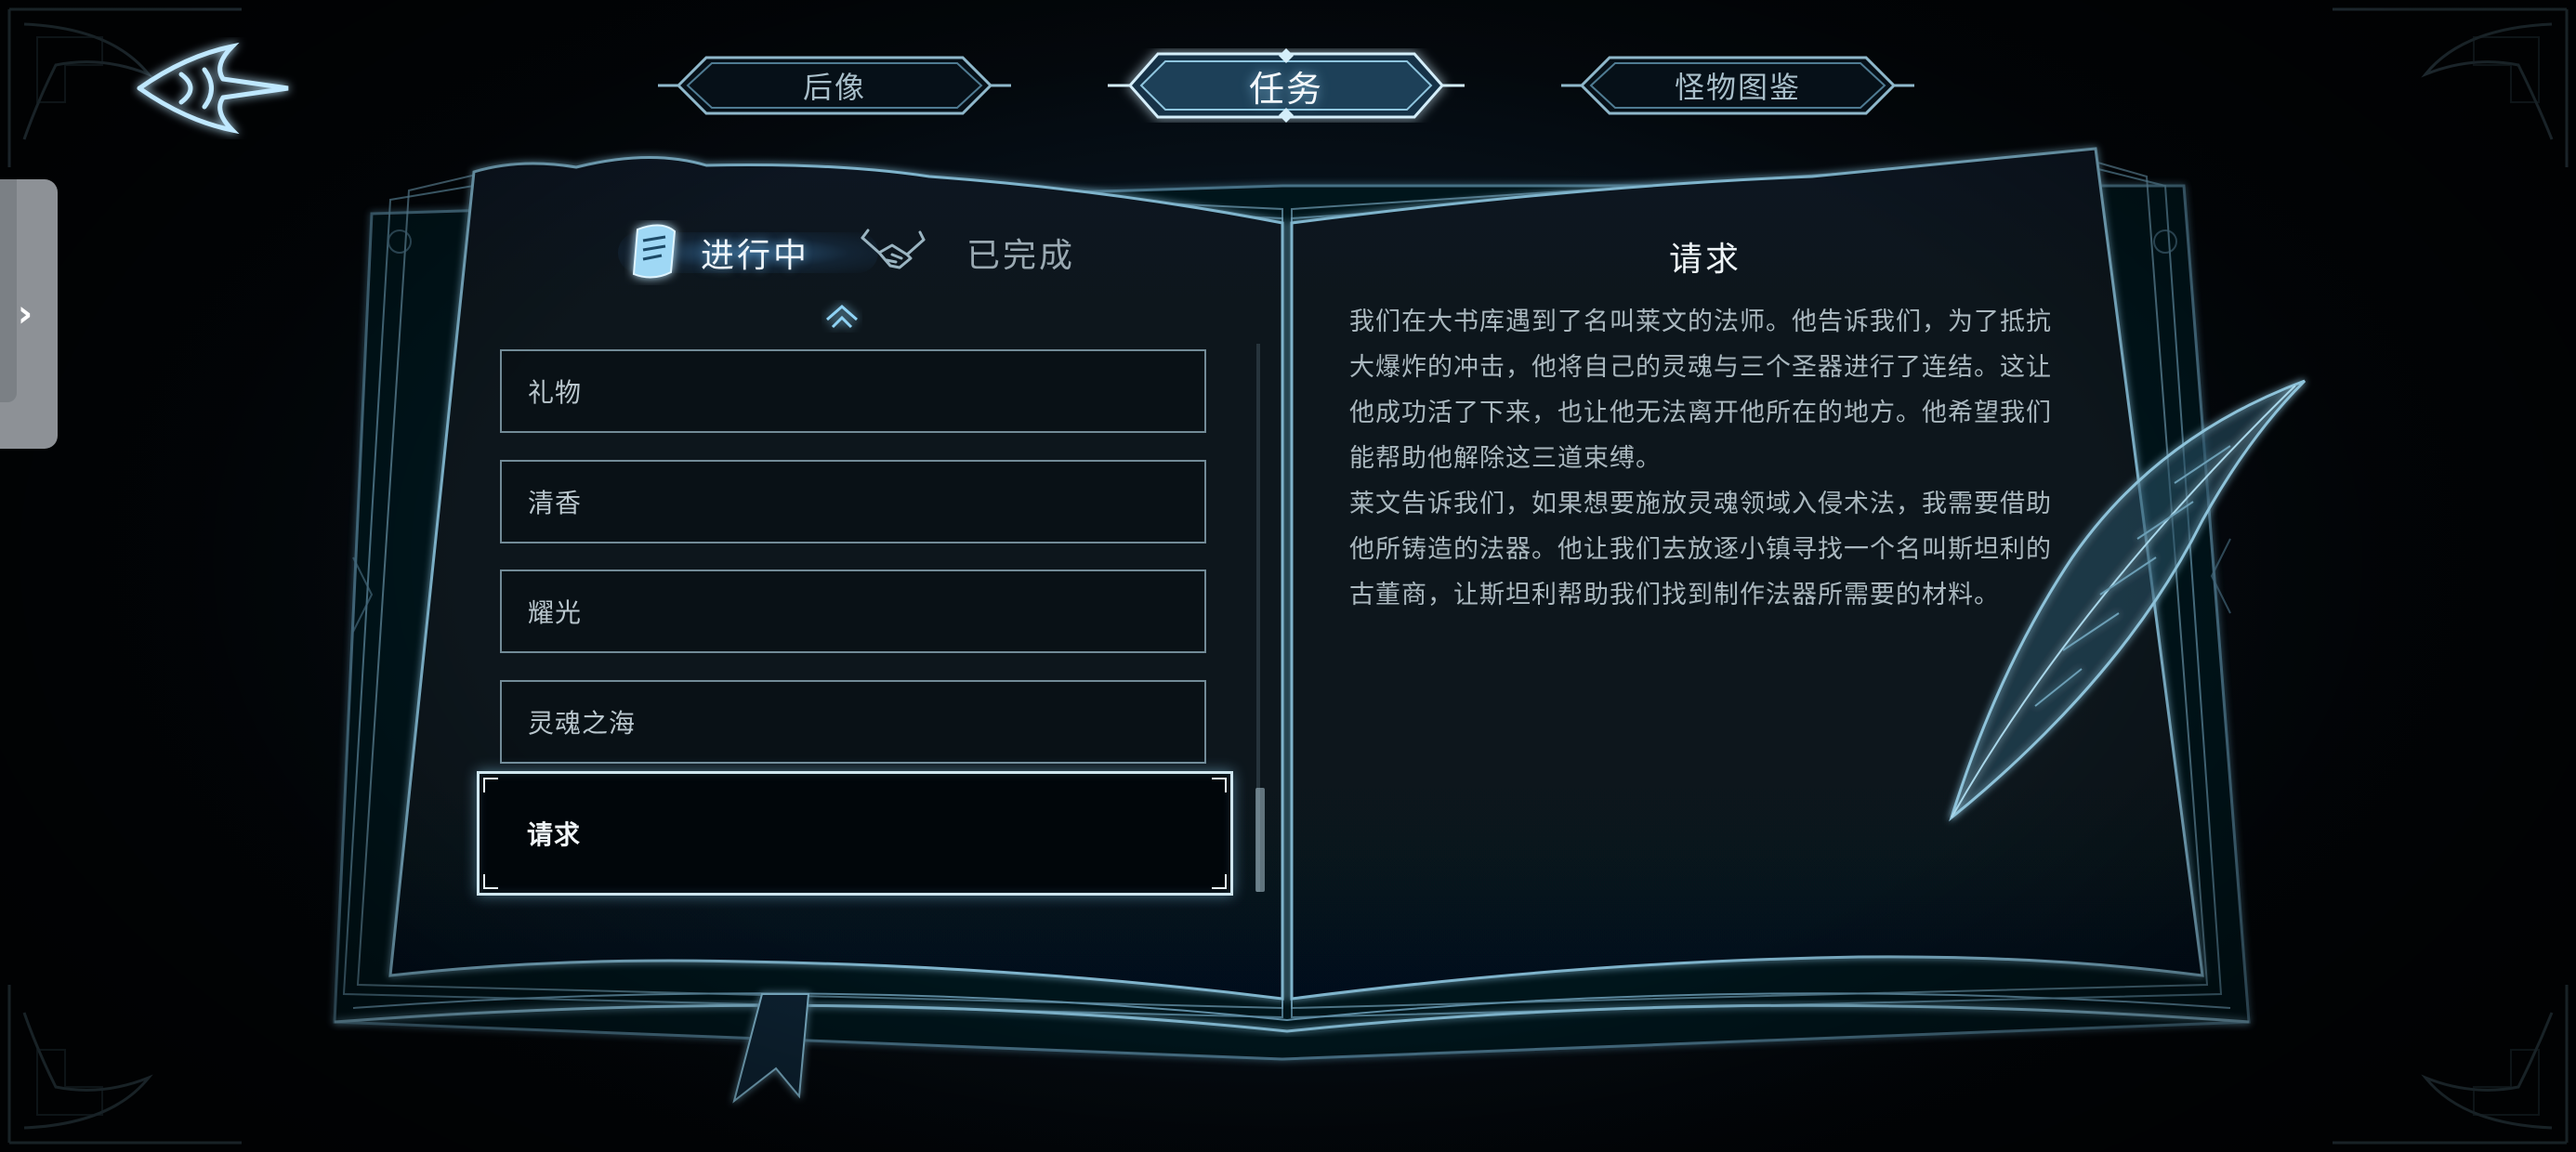  I want to click on quest-item-label: 清香, so click(555, 503).